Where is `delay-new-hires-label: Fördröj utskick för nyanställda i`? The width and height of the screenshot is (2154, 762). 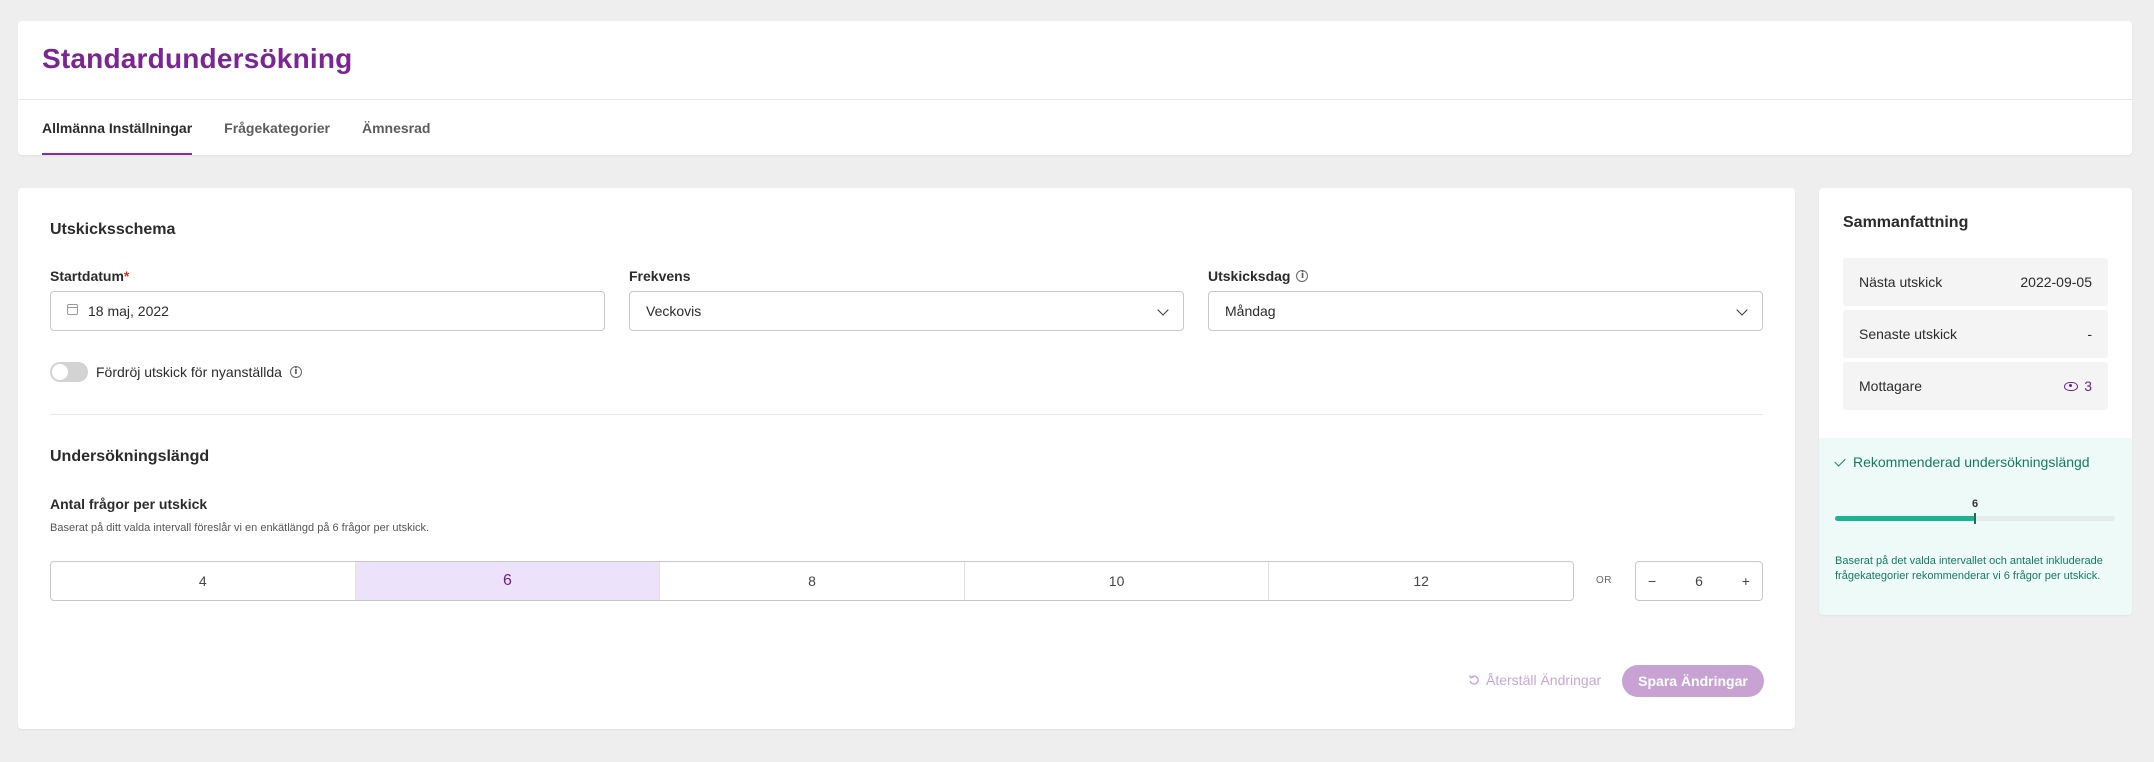 delay-new-hires-label: Fördröj utskick för nyanställda i is located at coordinates (199, 372).